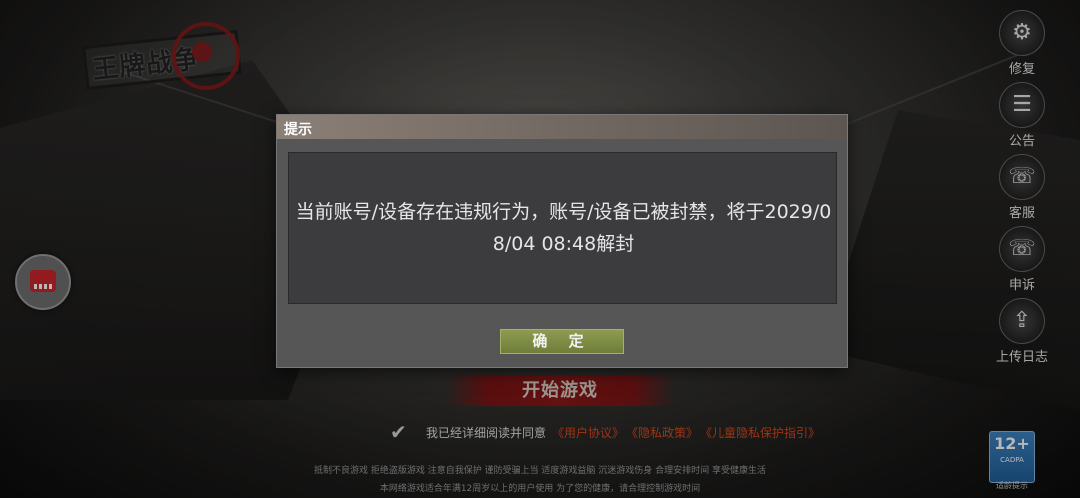 This screenshot has height=498, width=1080. What do you see at coordinates (562, 341) in the screenshot?
I see `confirm-button: 确 定` at bounding box center [562, 341].